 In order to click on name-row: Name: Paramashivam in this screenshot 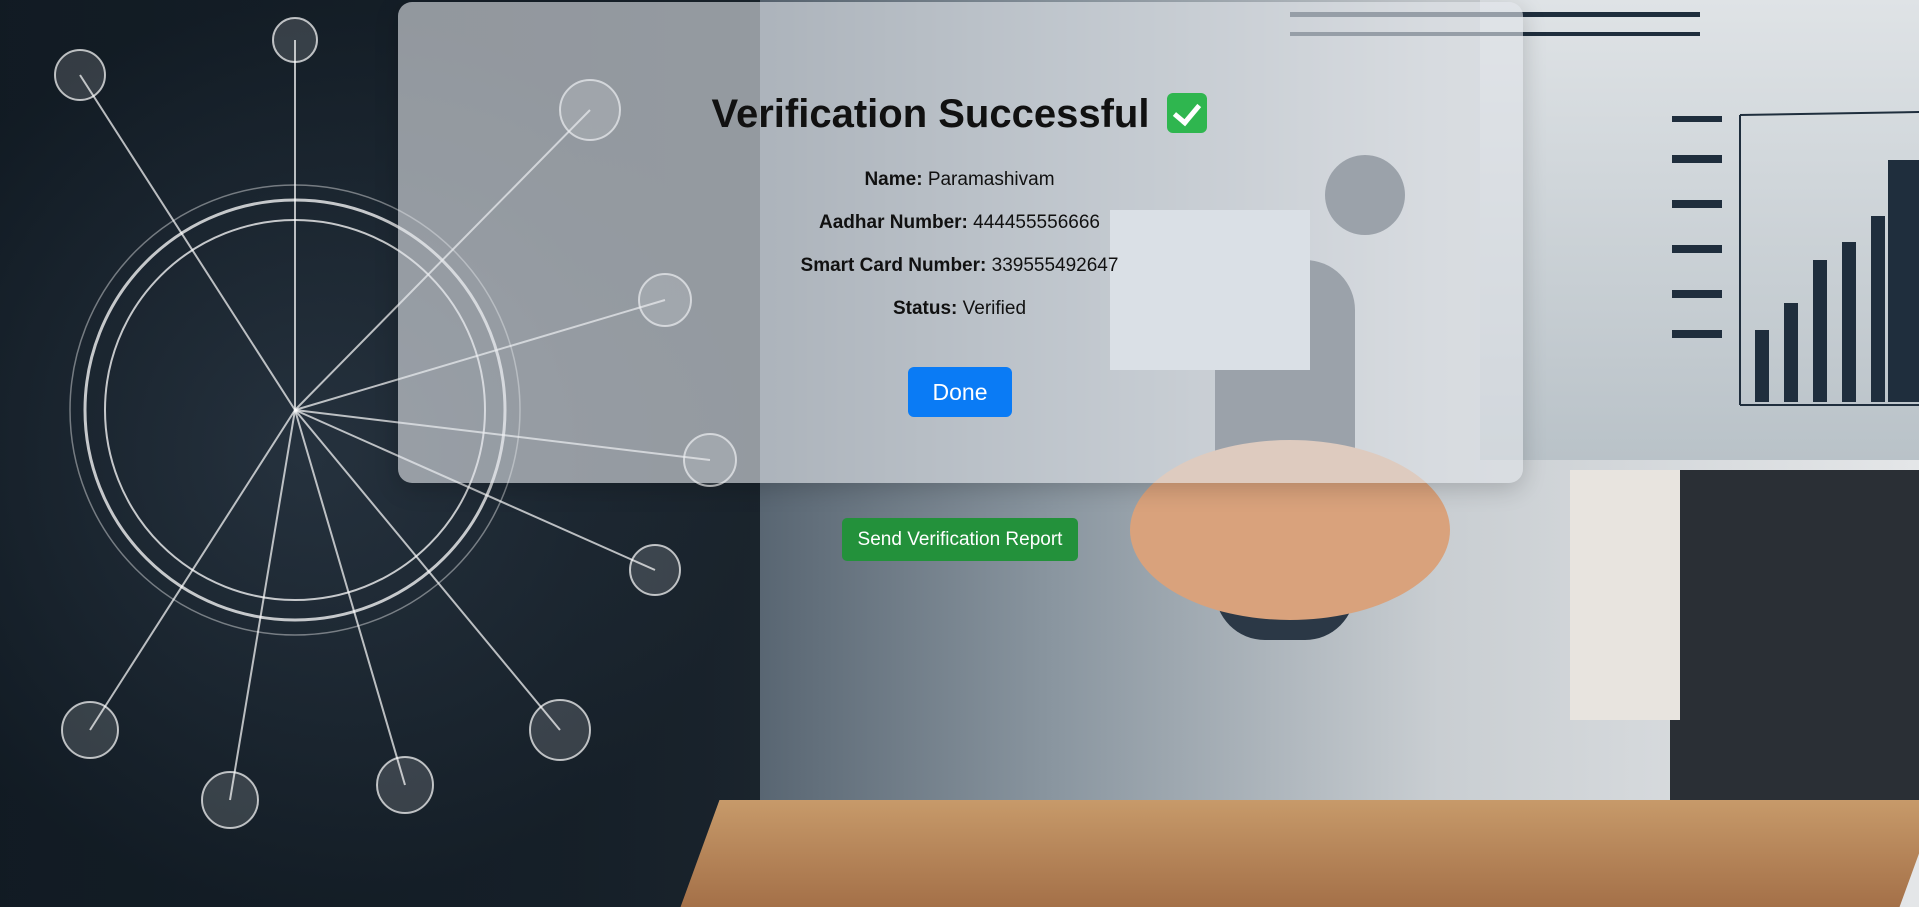, I will do `click(959, 180)`.